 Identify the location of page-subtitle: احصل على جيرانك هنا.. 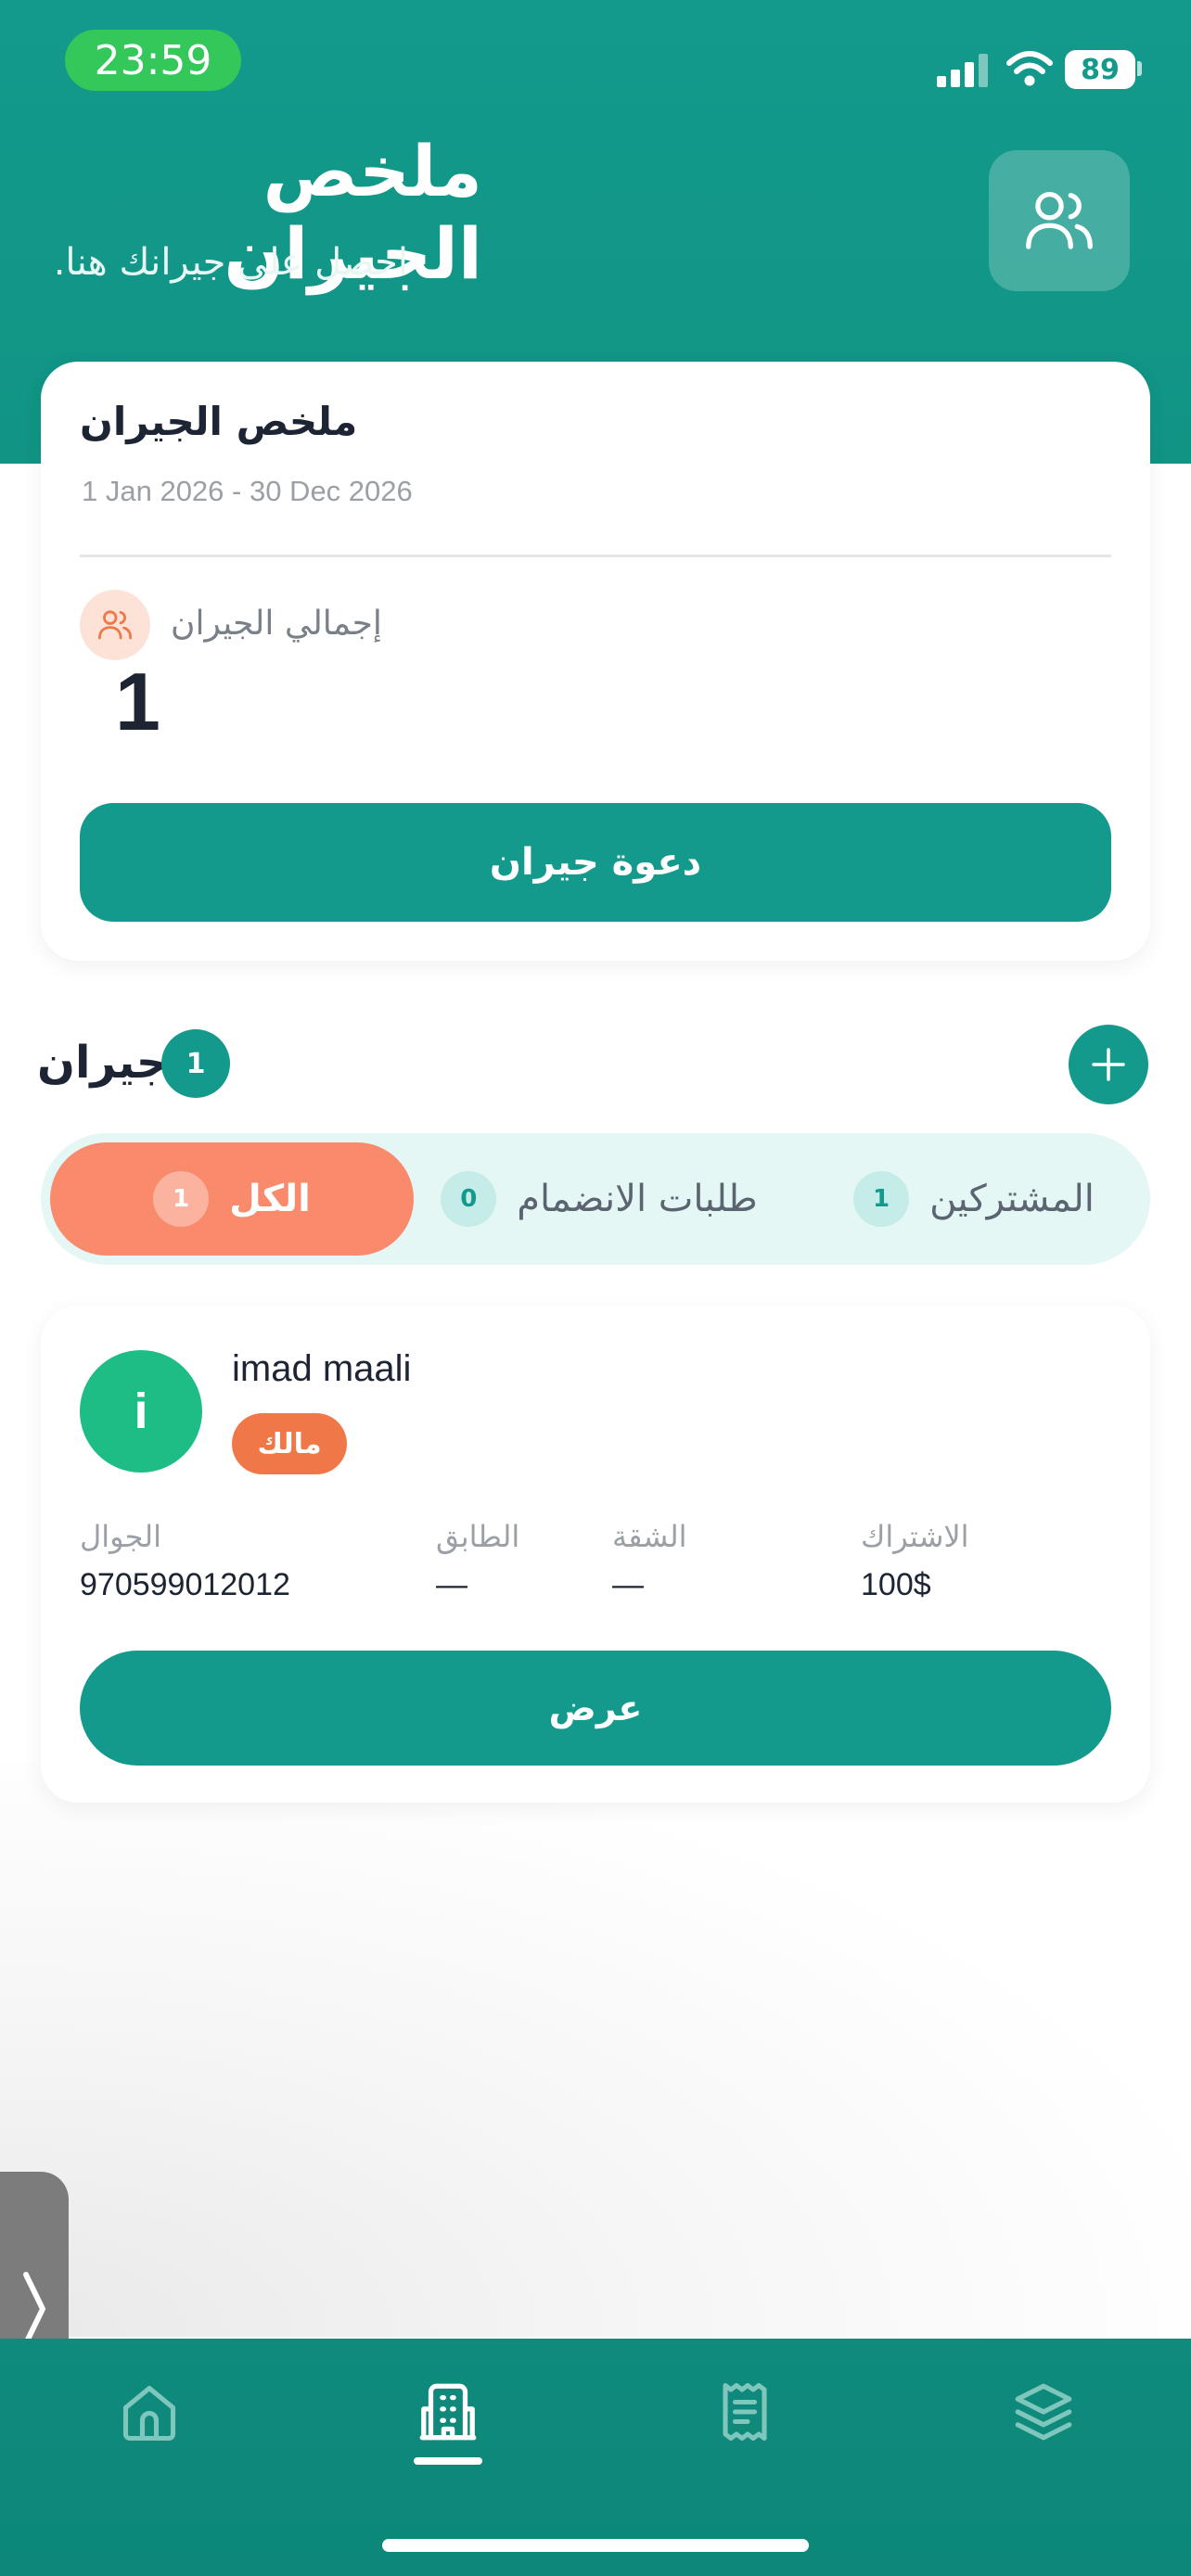
(230, 262).